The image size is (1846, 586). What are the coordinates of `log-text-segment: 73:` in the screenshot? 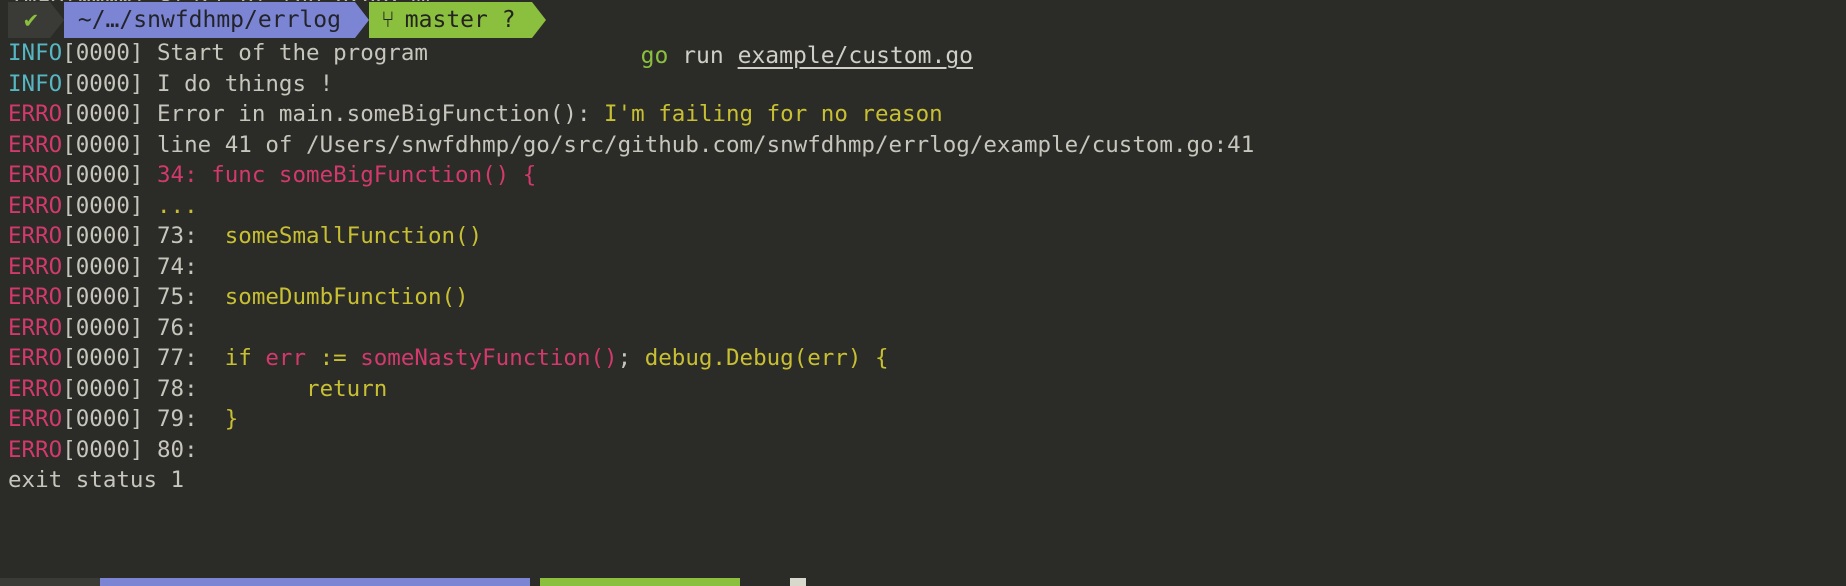 It's located at (184, 236).